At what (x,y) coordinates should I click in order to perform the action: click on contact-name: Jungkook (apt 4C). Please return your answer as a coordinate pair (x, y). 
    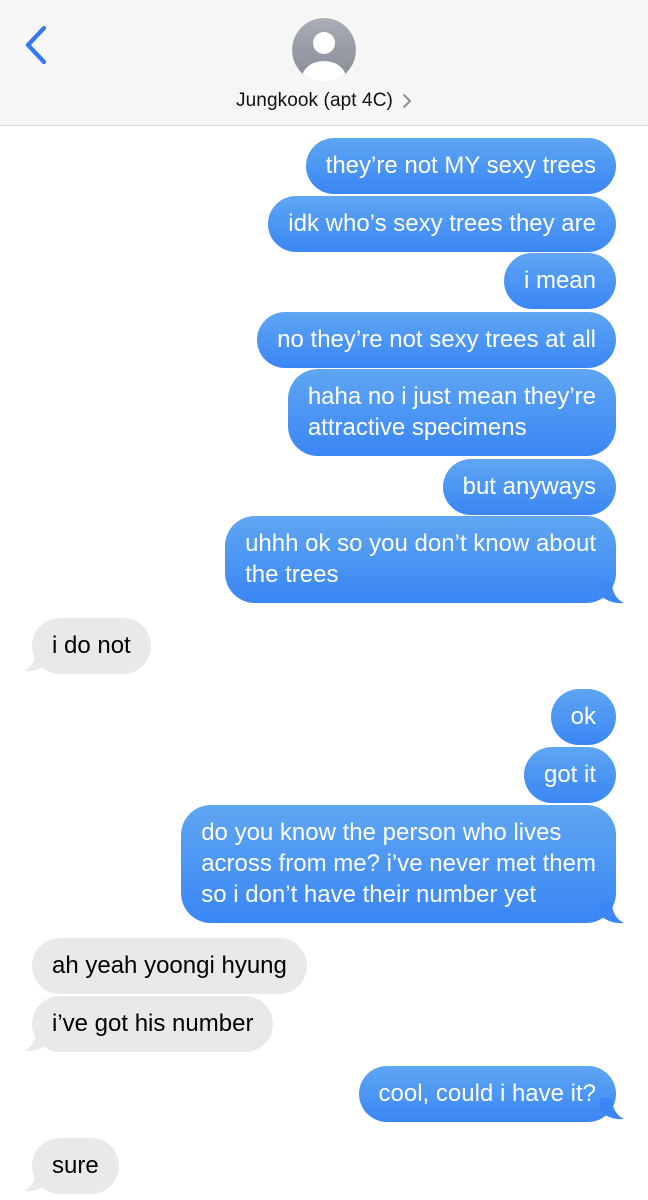
    Looking at the image, I should click on (314, 100).